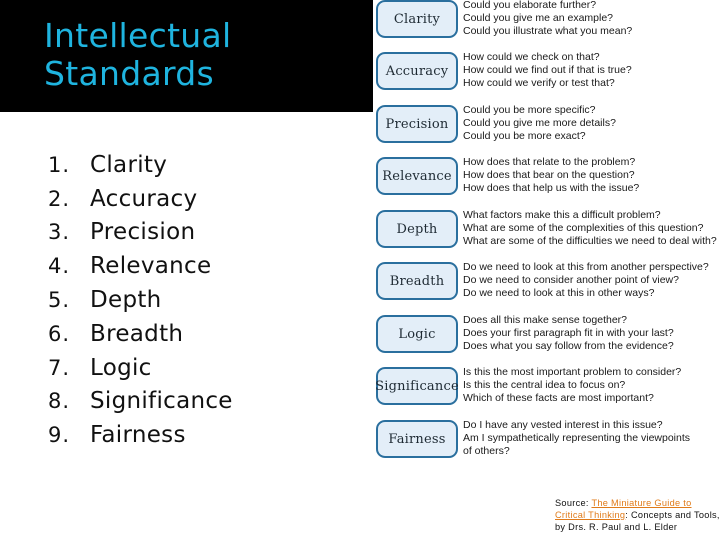 This screenshot has width=720, height=540. What do you see at coordinates (545, 320) in the screenshot?
I see `question: Does all this make sense together?` at bounding box center [545, 320].